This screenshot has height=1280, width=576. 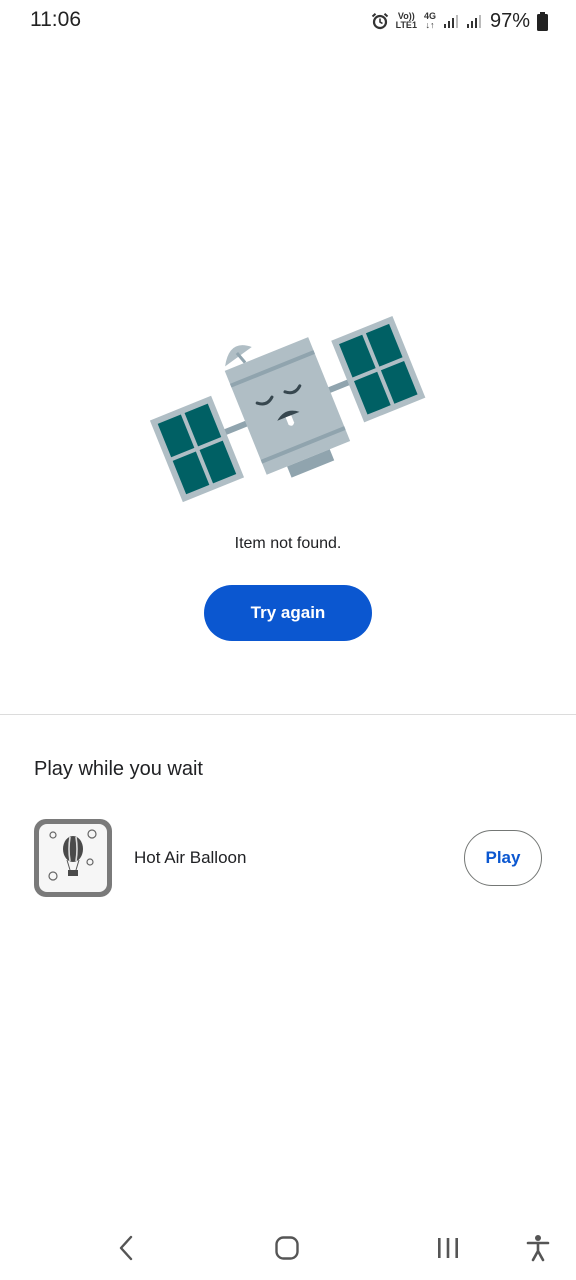 What do you see at coordinates (509, 20) in the screenshot?
I see `battery-percent: 97%` at bounding box center [509, 20].